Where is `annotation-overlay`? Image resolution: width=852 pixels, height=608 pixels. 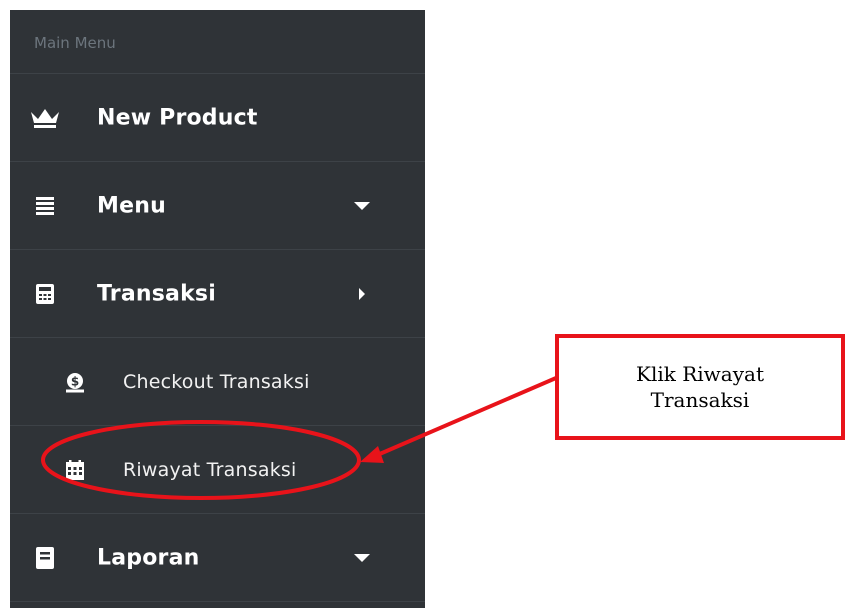
annotation-overlay is located at coordinates (299, 438).